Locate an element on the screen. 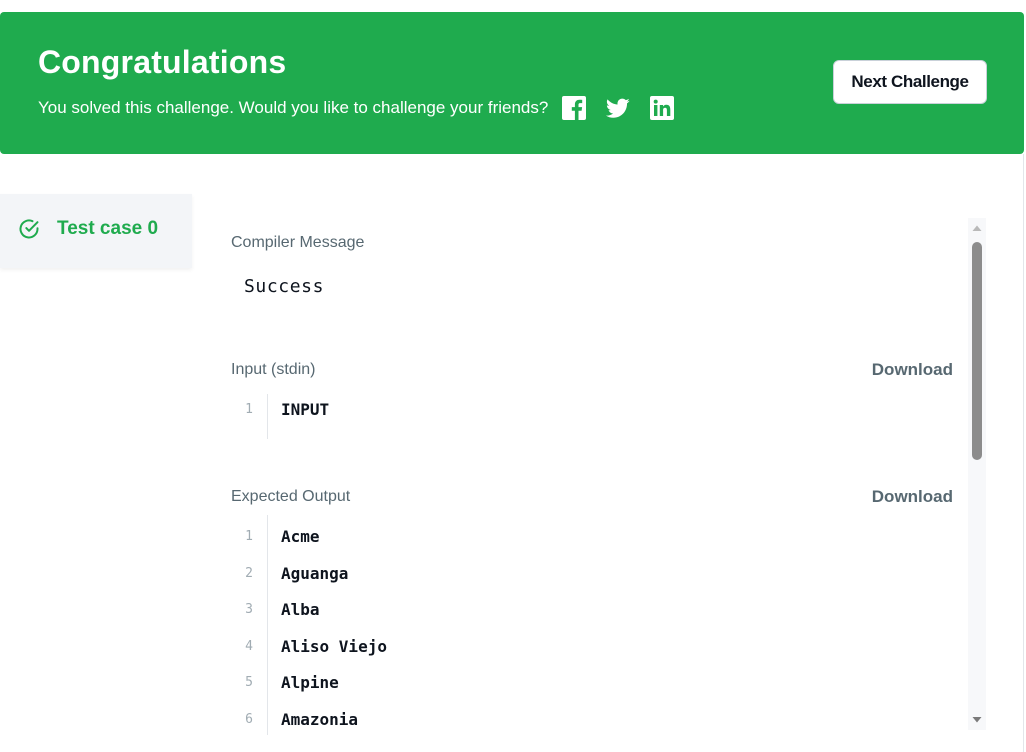 This screenshot has width=1026, height=752. input-download-link: Download is located at coordinates (912, 370).